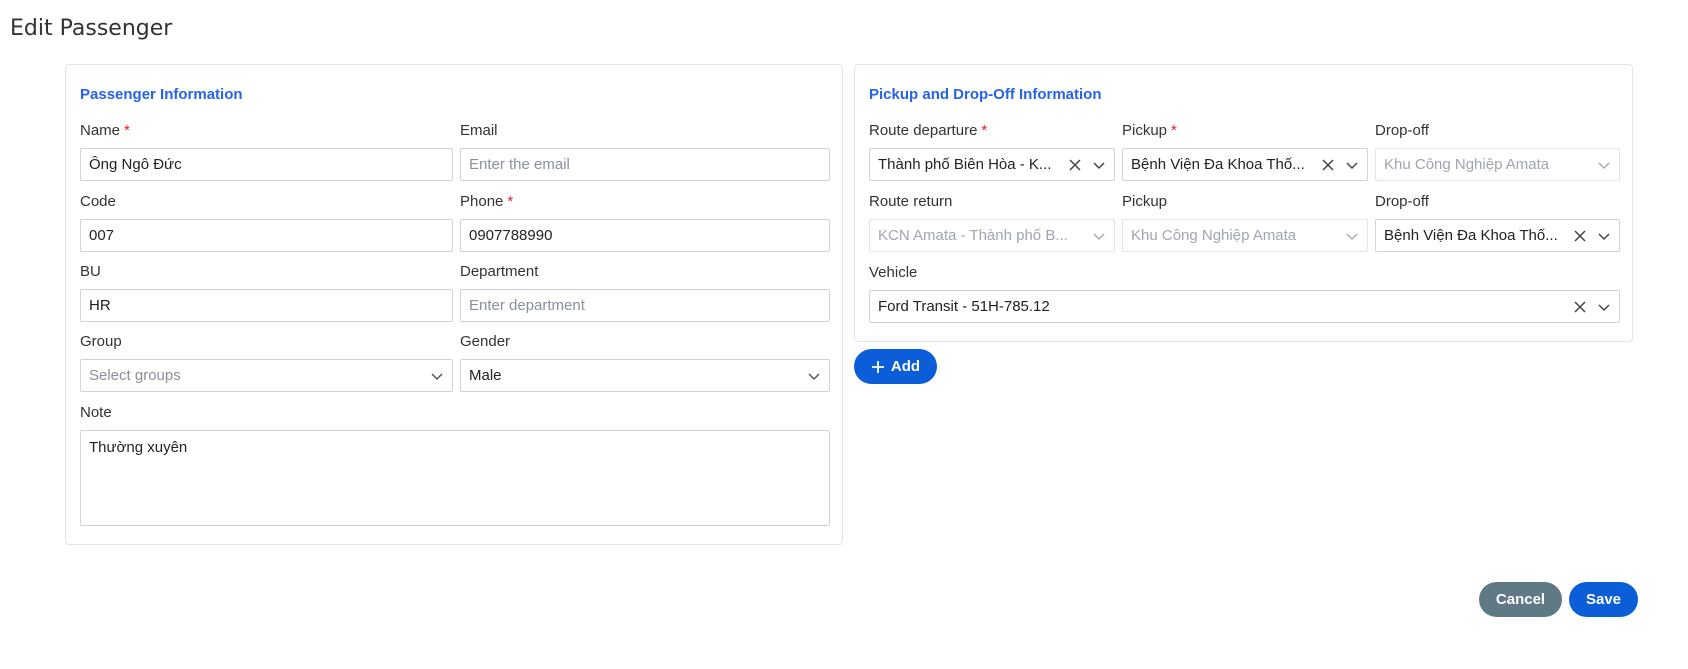 Image resolution: width=1688 pixels, height=669 pixels. I want to click on note-textarea: Thường xuyên, so click(455, 478).